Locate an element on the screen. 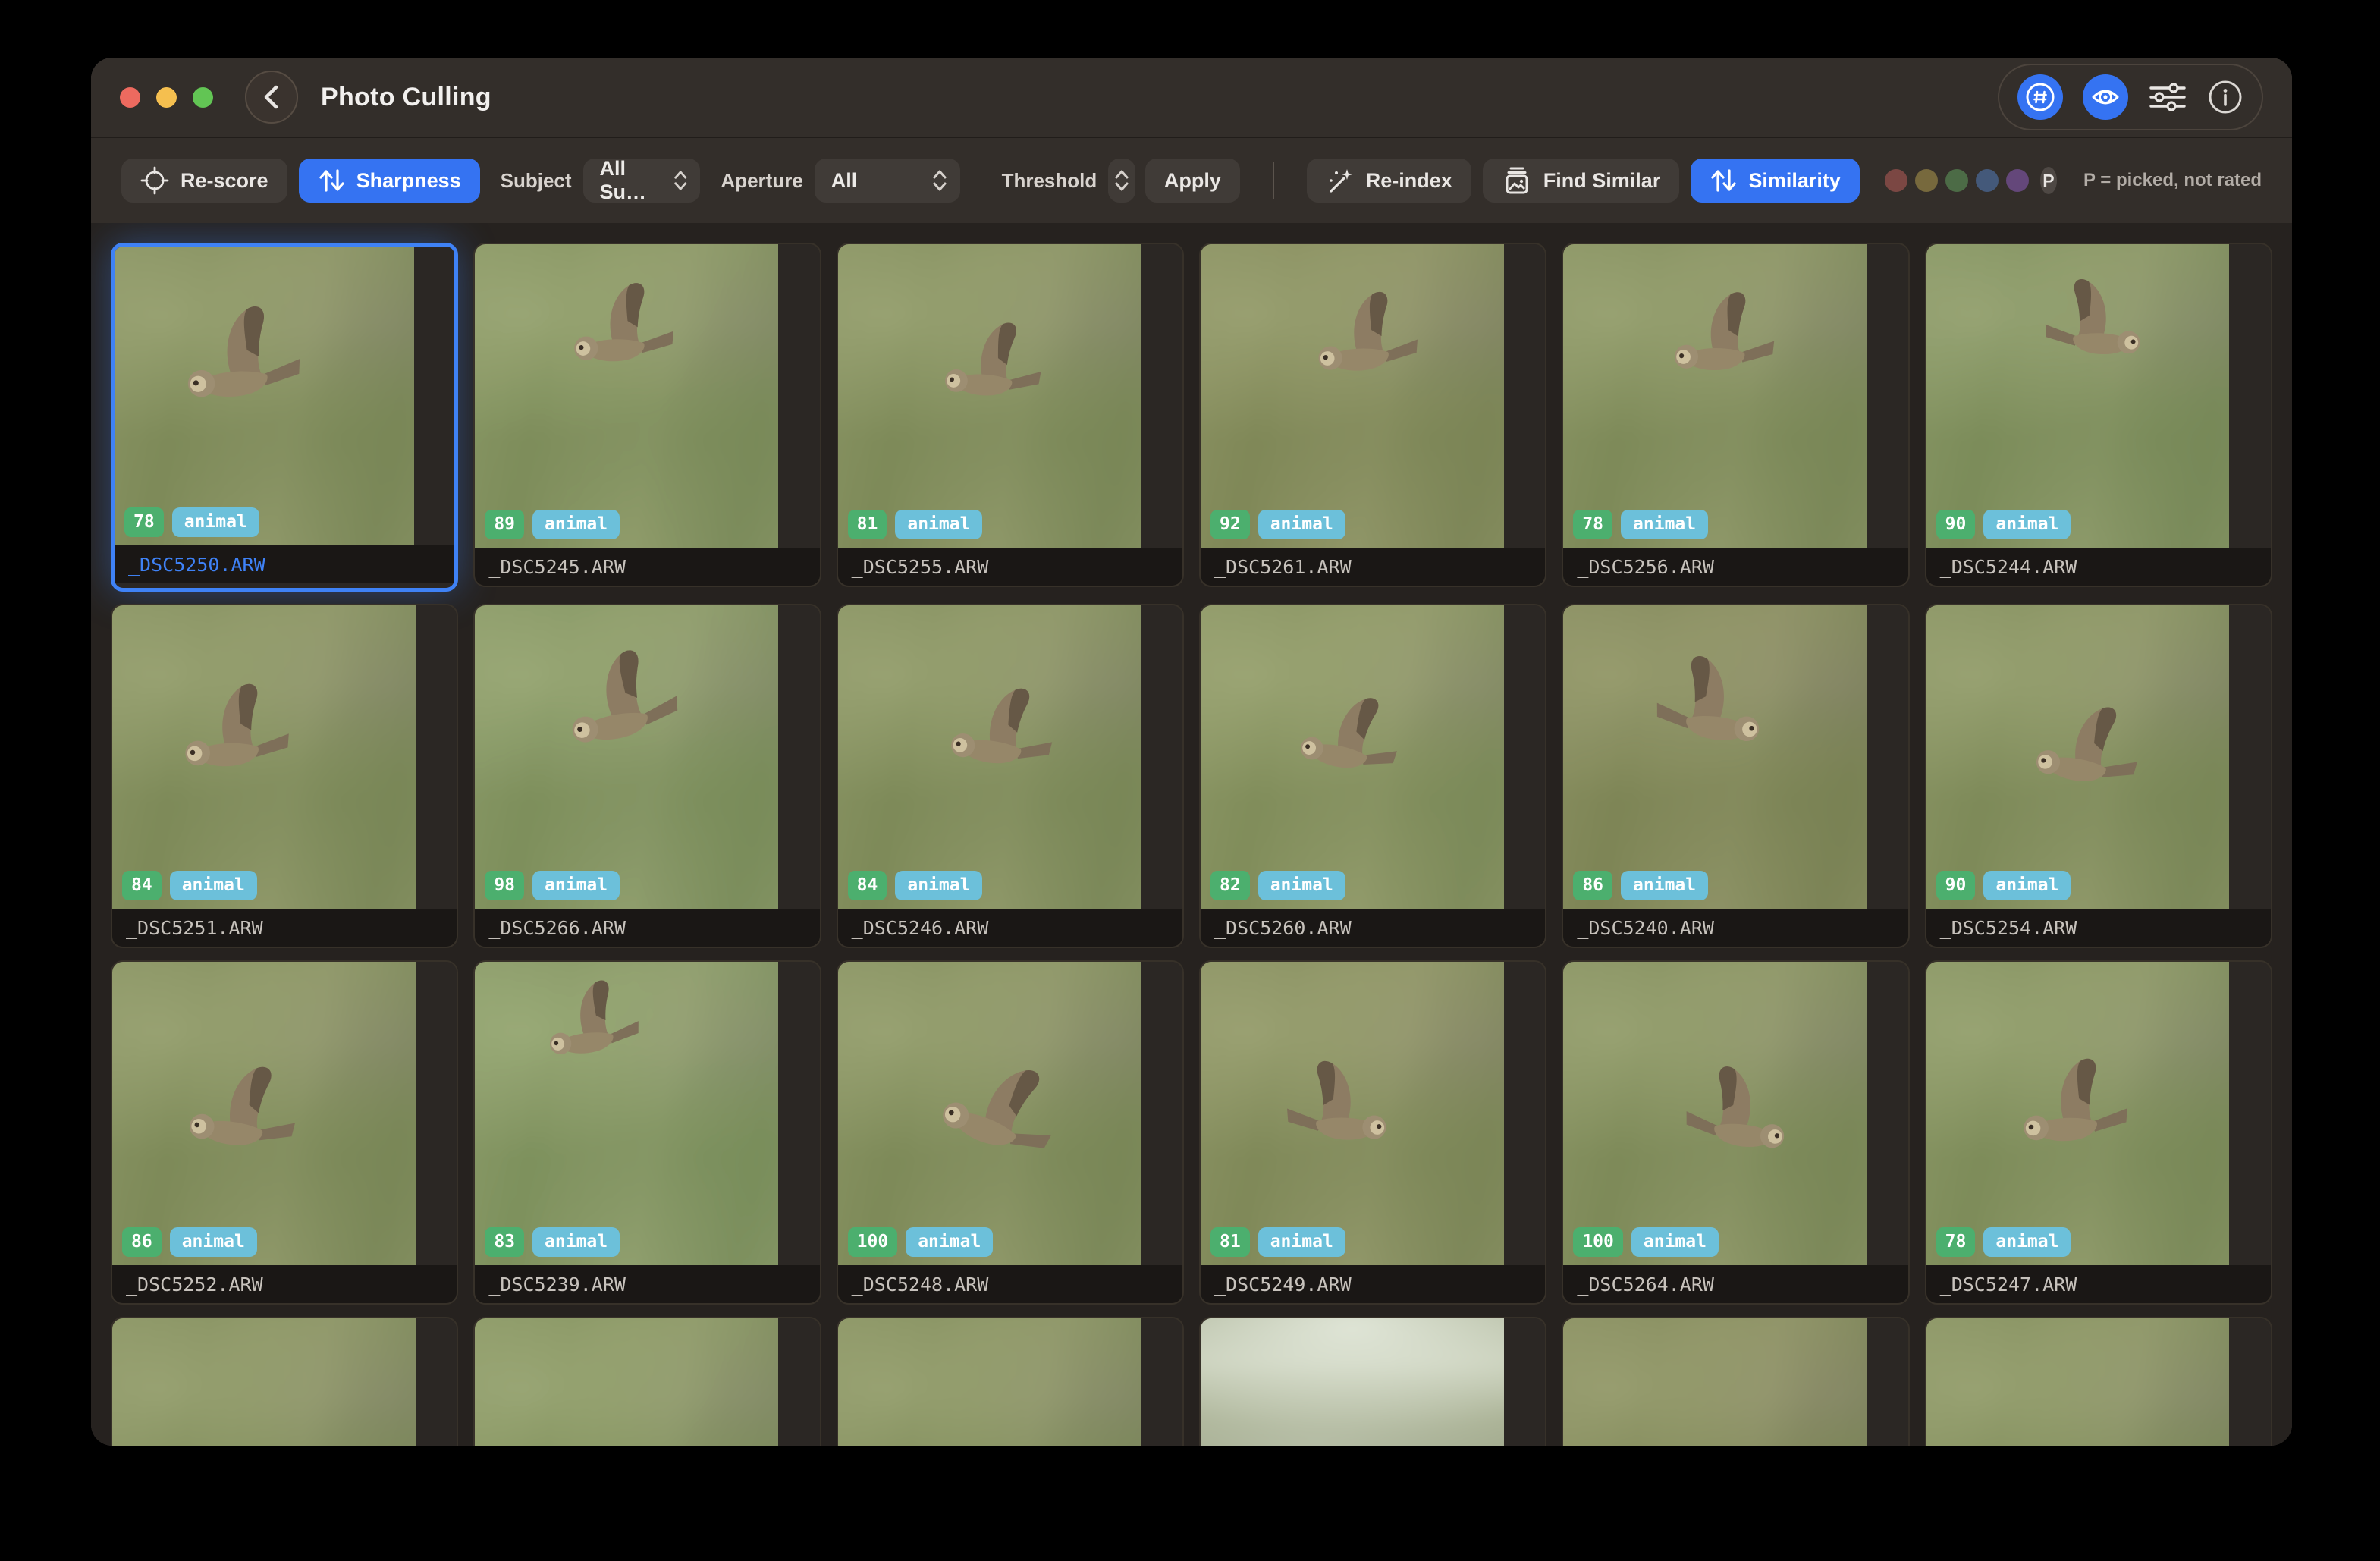 This screenshot has height=1561, width=2380. hash-icon is located at coordinates (2040, 97).